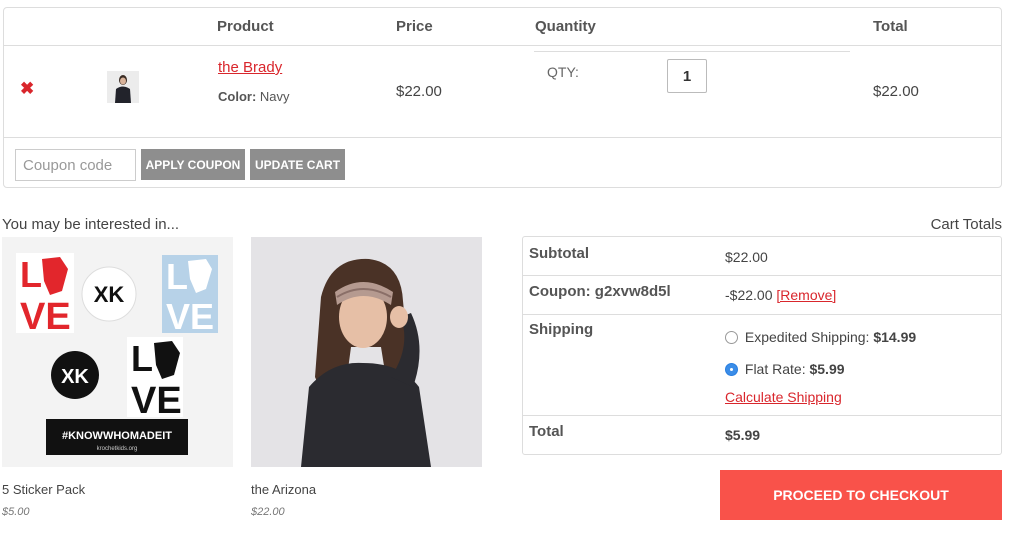  I want to click on coupon-value: -$22.00, so click(749, 295).